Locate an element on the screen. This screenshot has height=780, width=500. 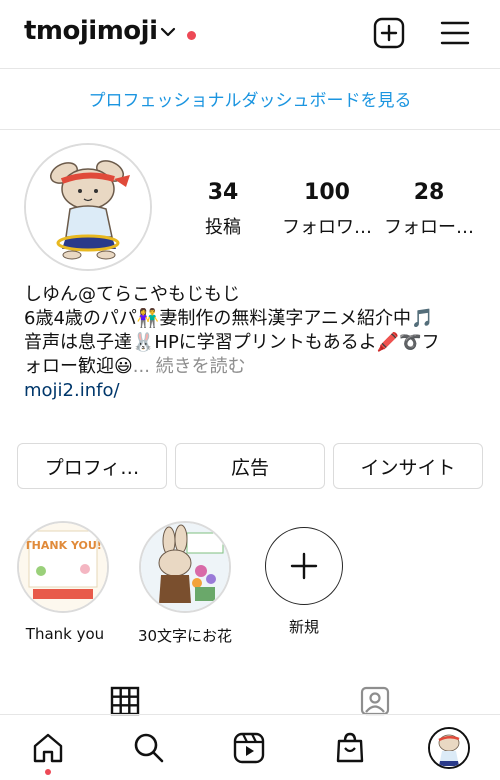
profile-avatar is located at coordinates (88, 207).